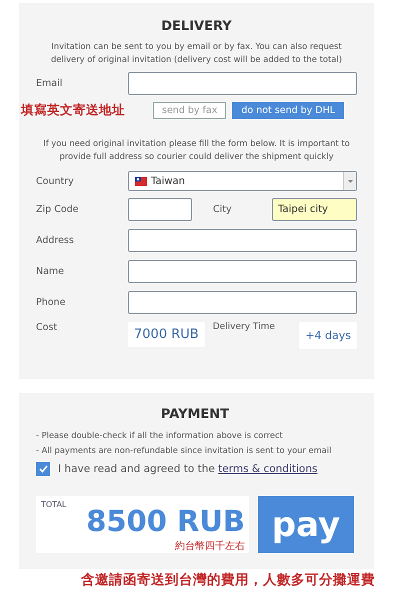 The width and height of the screenshot is (408, 600). Describe the element at coordinates (196, 26) in the screenshot. I see `section-title: DELIVERY` at that location.